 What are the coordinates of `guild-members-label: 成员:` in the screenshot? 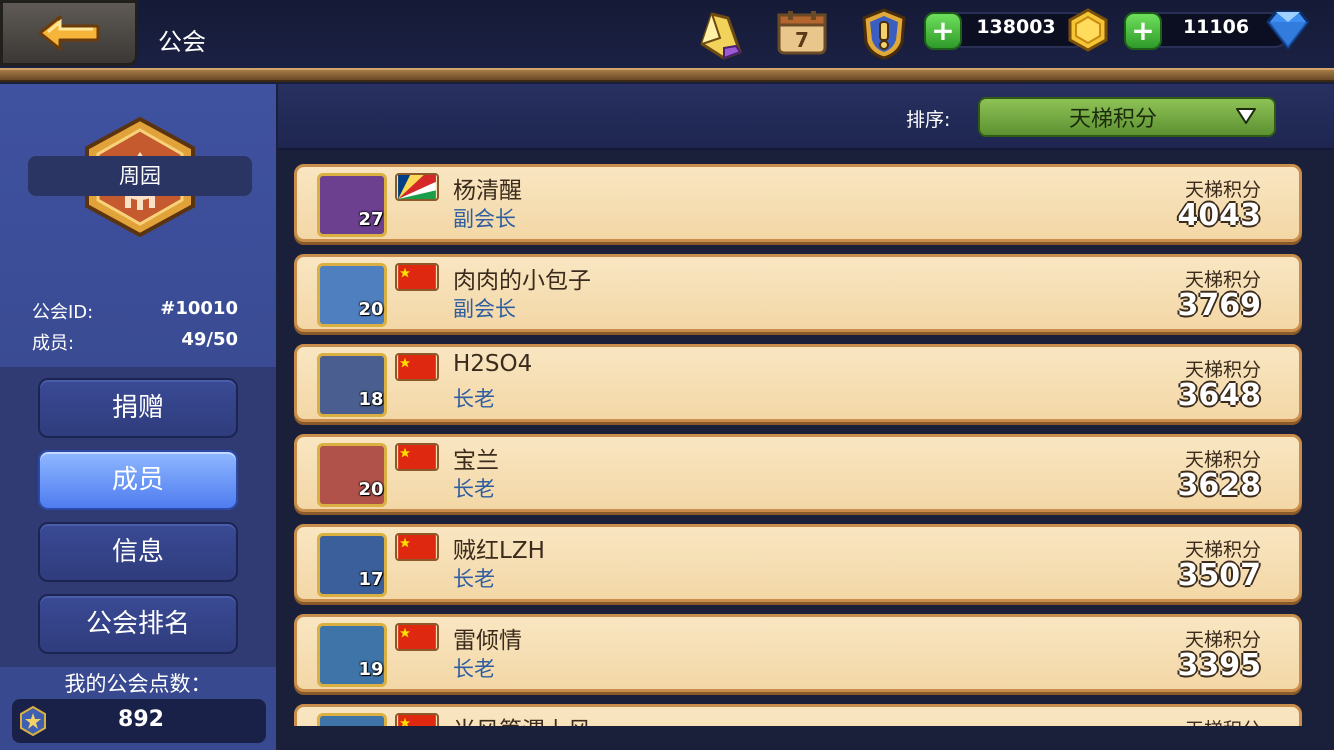 It's located at (53, 343).